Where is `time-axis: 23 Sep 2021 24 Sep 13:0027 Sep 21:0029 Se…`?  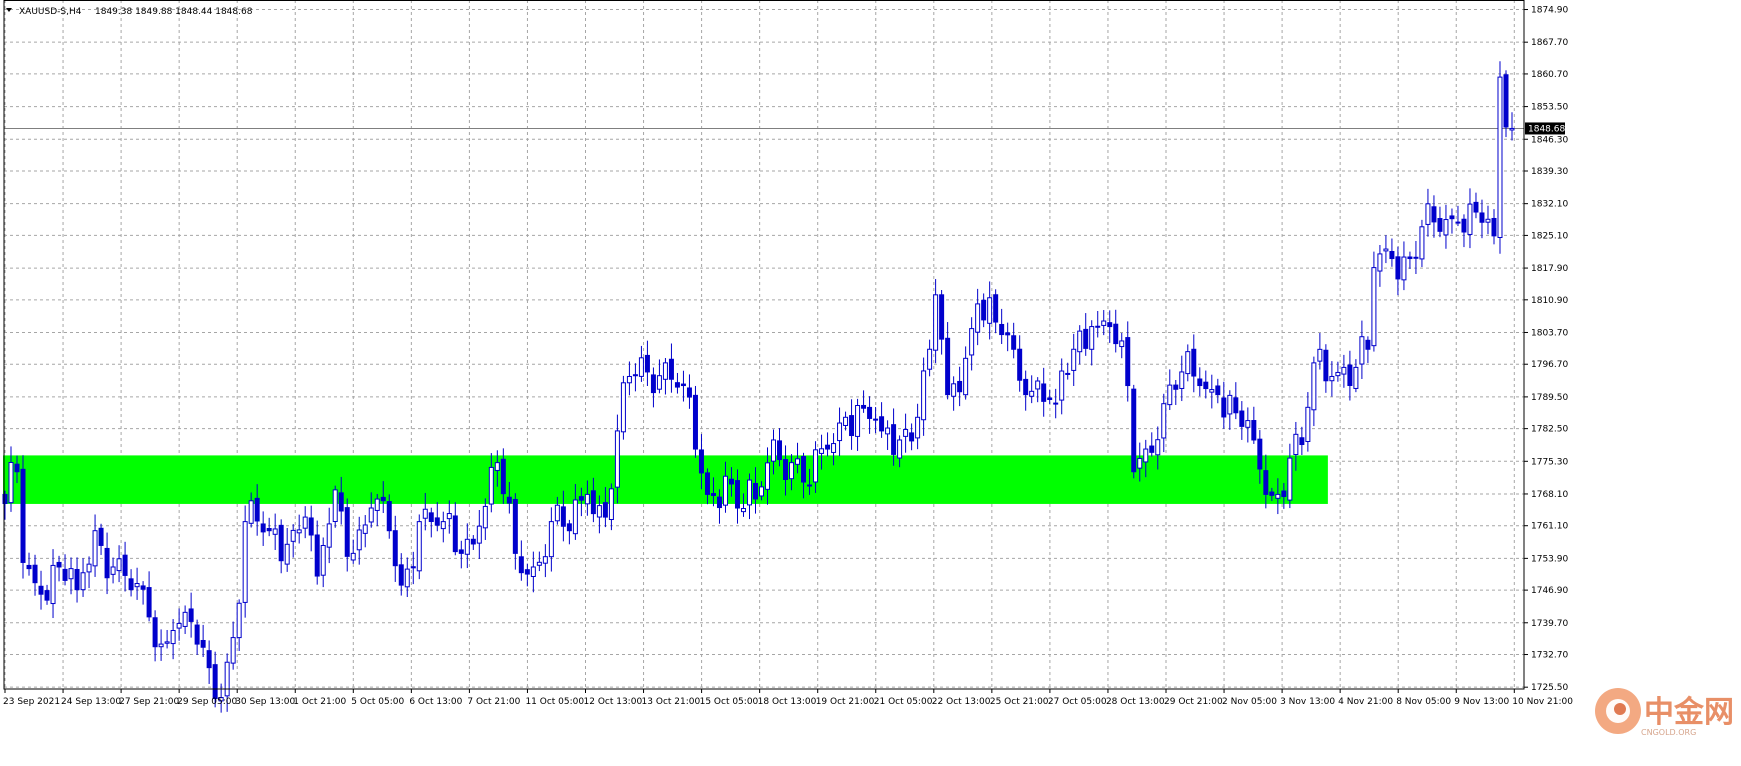 time-axis: 23 Sep 2021 24 Sep 13:0027 Sep 21:0029 Se… is located at coordinates (788, 698).